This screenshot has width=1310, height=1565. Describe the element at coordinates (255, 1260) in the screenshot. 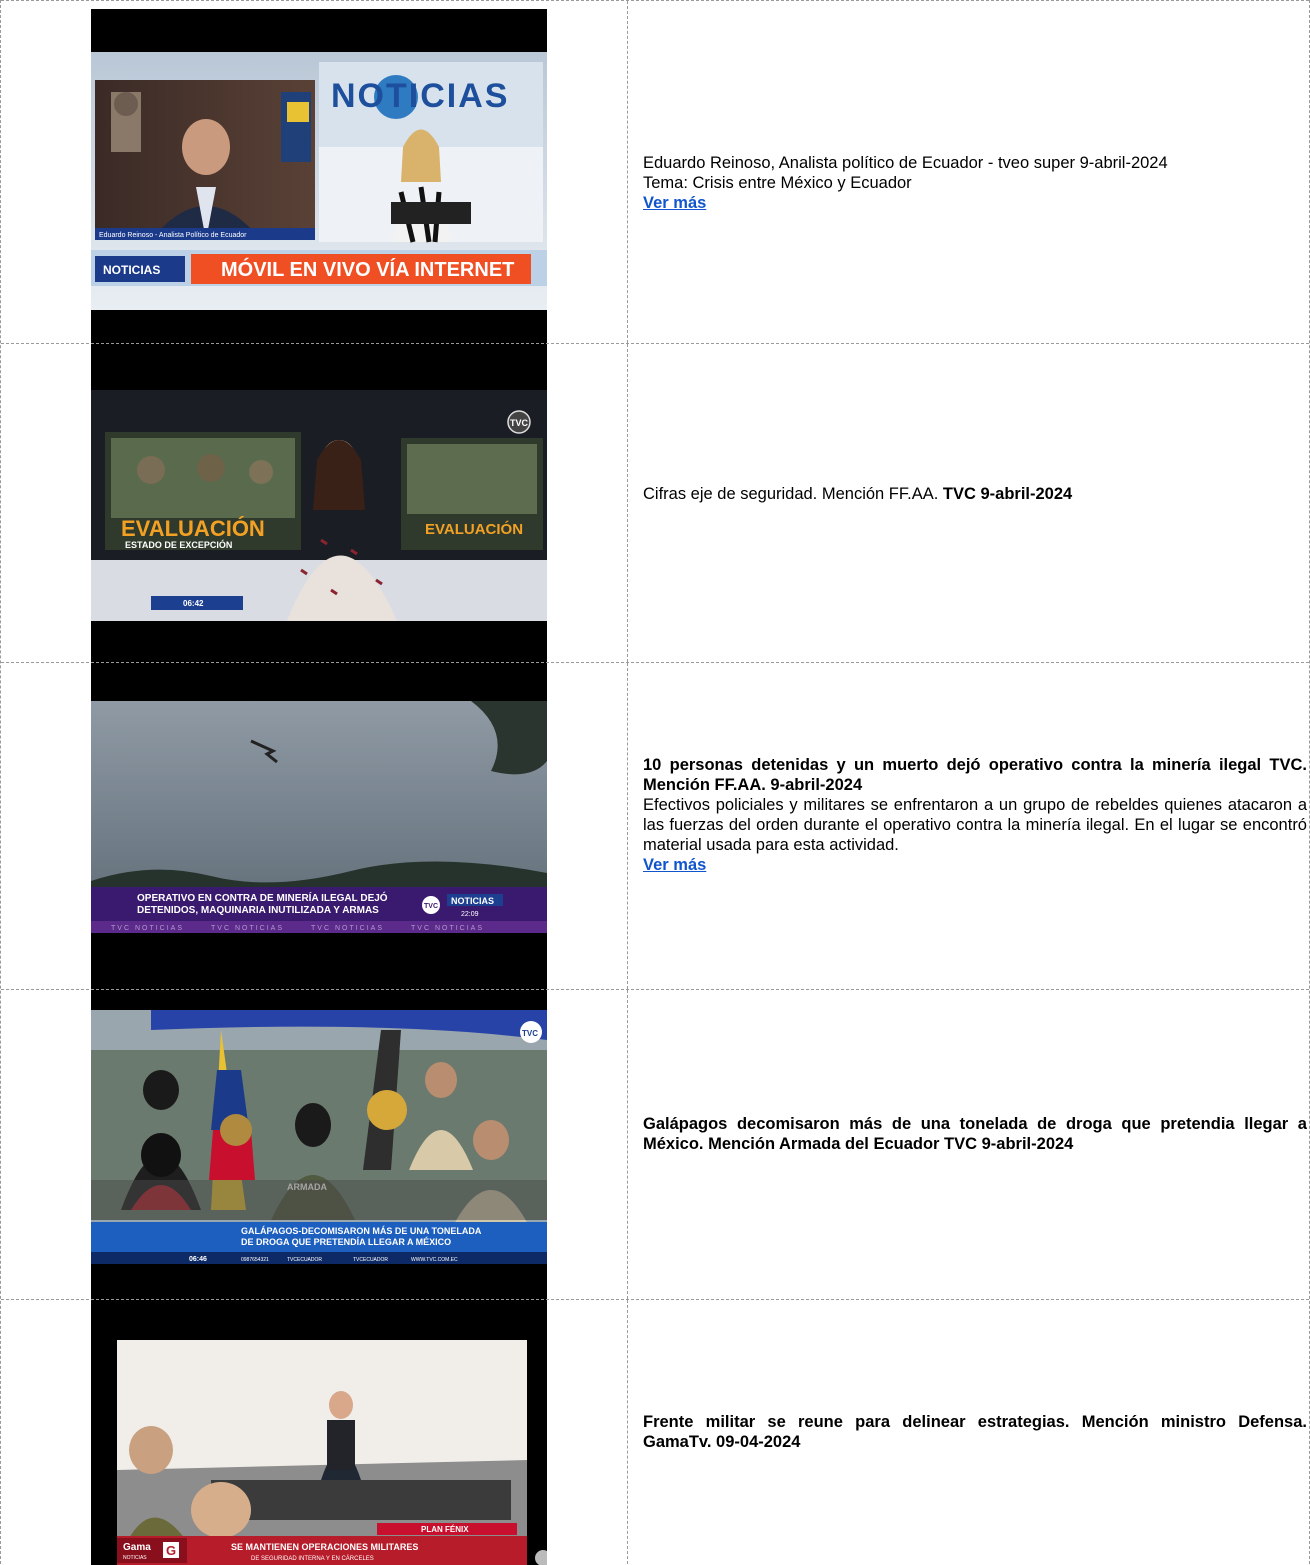

I see `social-handle: 0987654321` at that location.